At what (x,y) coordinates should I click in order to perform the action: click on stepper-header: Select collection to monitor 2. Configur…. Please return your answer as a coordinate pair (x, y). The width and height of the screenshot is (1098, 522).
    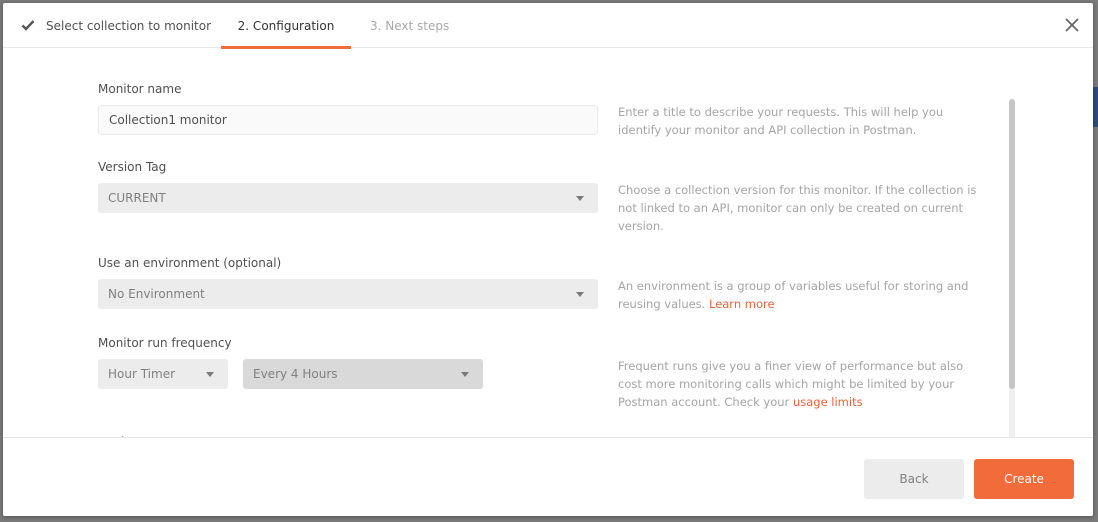
    Looking at the image, I should click on (548, 26).